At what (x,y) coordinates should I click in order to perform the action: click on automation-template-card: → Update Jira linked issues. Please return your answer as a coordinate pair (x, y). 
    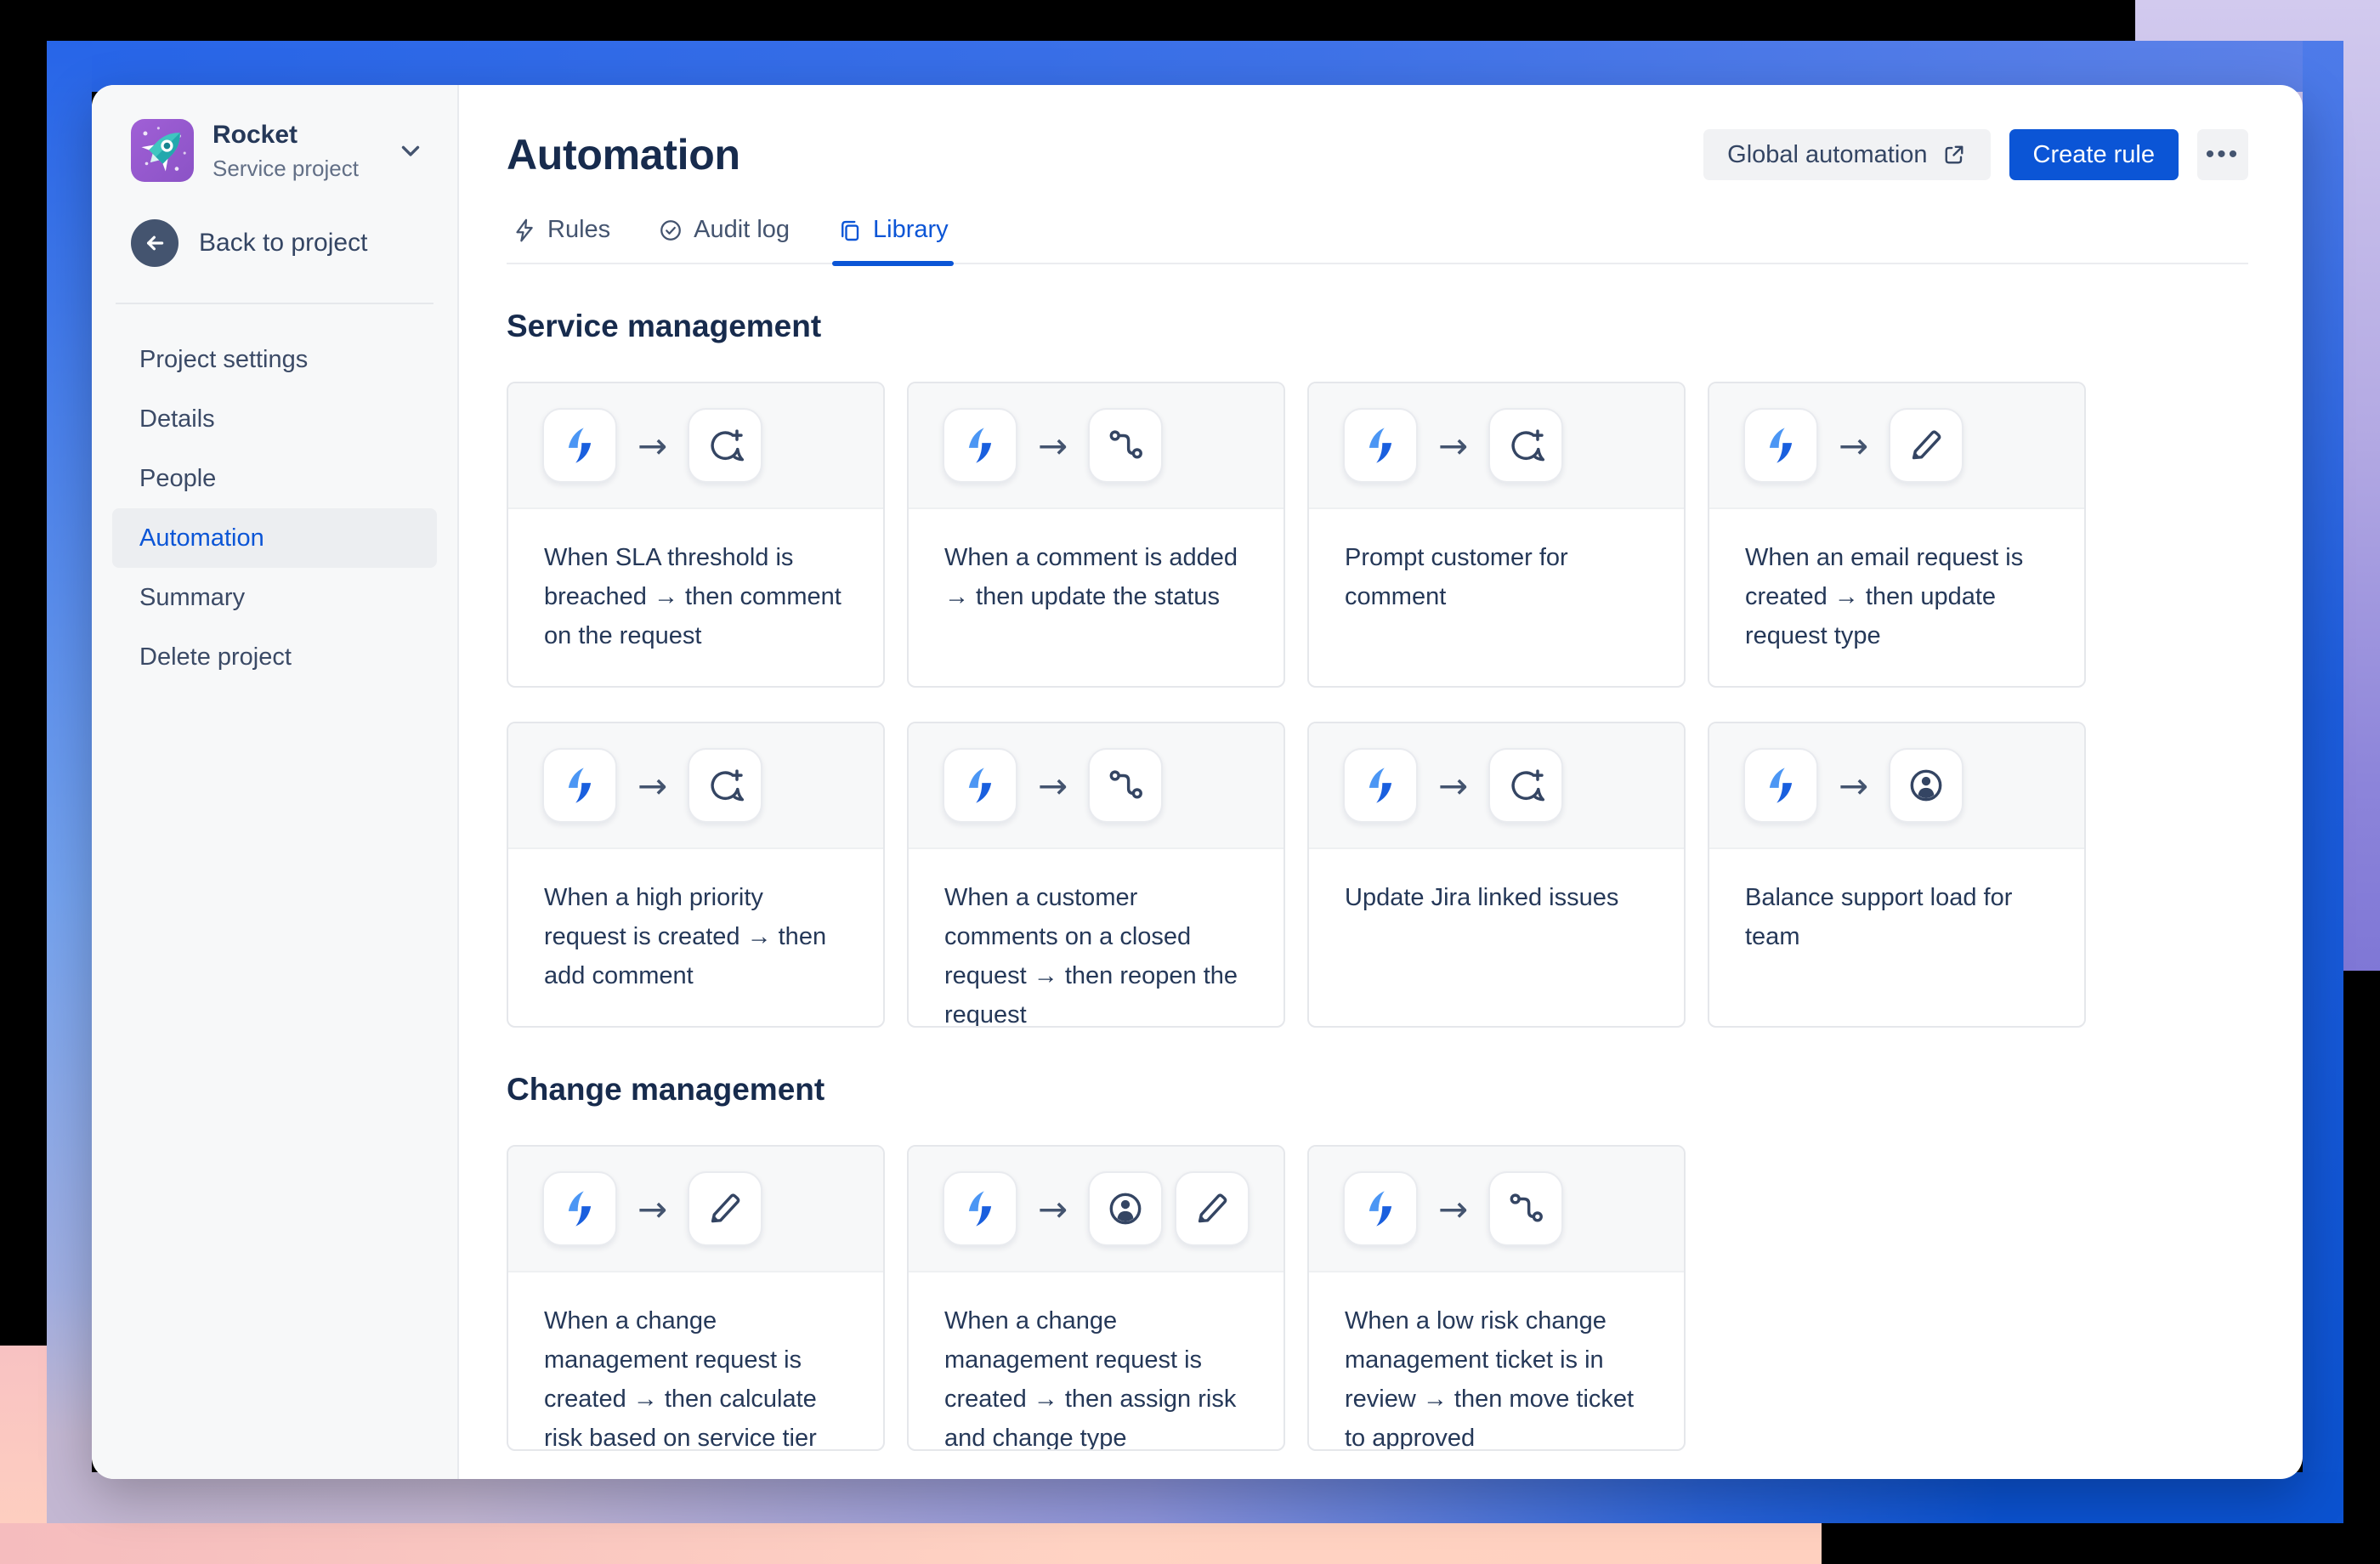
    Looking at the image, I should click on (1496, 875).